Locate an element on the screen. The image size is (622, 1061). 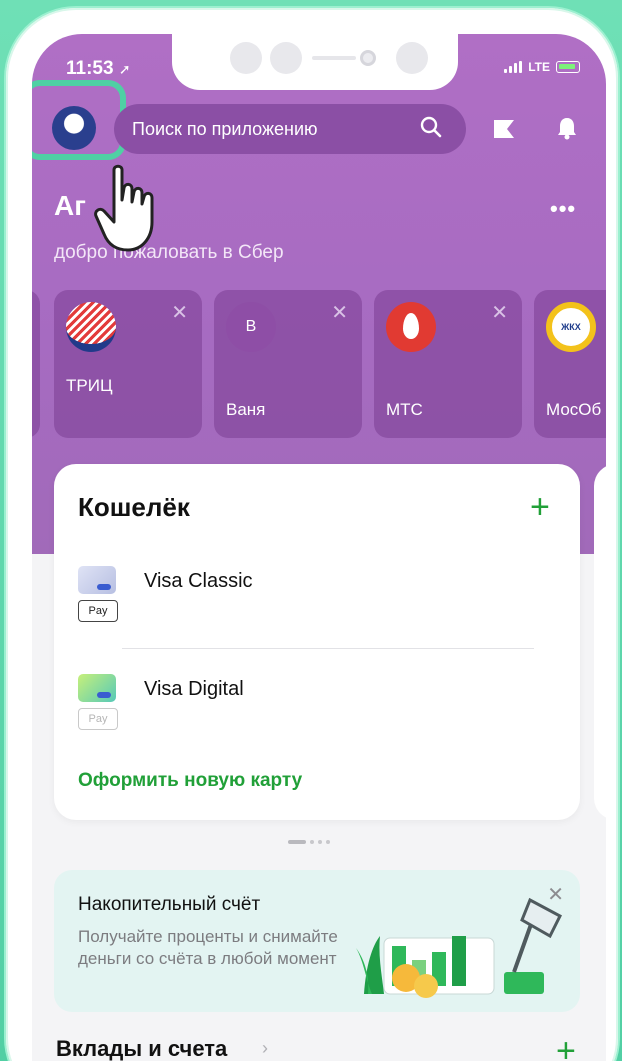
location-arrow-icon: ➚ is located at coordinates (124, 69).